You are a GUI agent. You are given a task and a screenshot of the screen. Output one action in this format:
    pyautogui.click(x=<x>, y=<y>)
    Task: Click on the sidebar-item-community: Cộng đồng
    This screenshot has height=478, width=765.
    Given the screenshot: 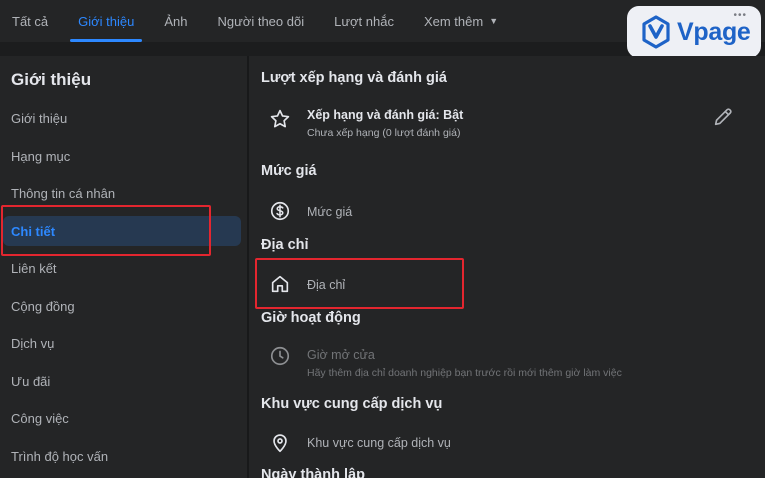 What is the action you would take?
    pyautogui.click(x=122, y=306)
    